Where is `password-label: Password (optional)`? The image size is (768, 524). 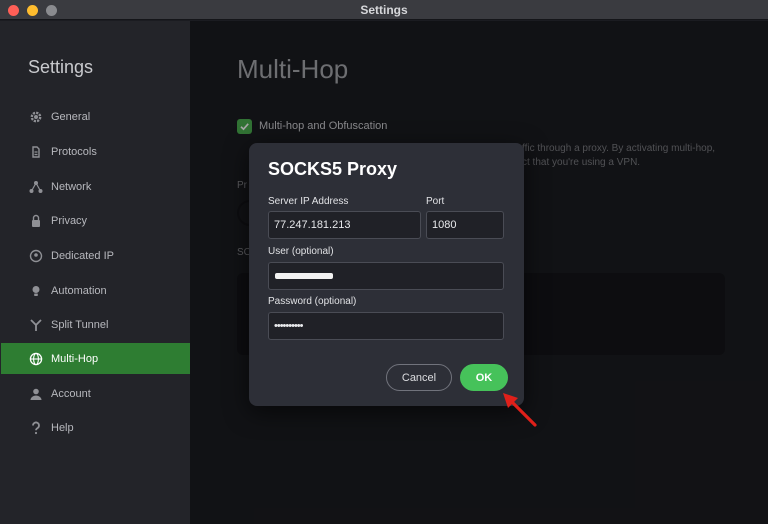
password-label: Password (optional) is located at coordinates (312, 301).